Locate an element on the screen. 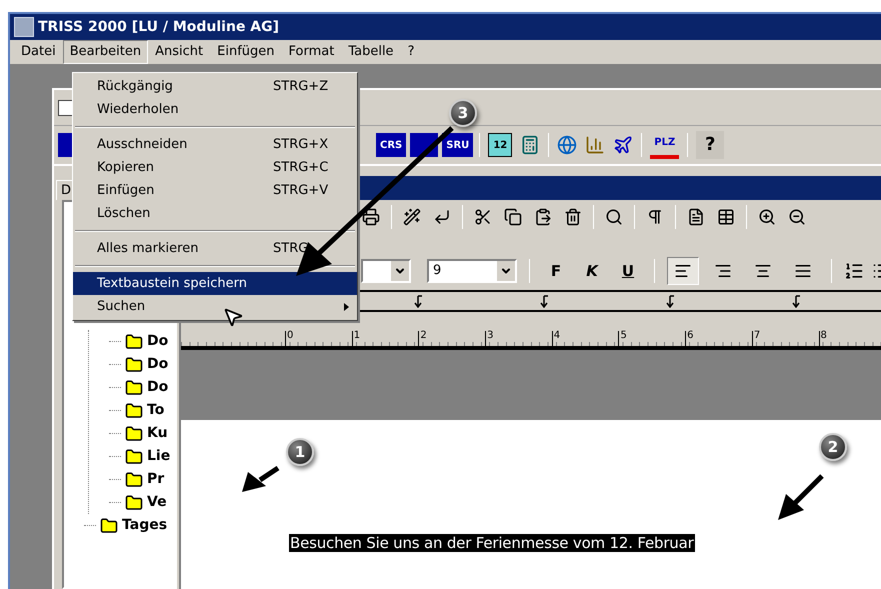 The width and height of the screenshot is (881, 589). style-button: K is located at coordinates (592, 271).